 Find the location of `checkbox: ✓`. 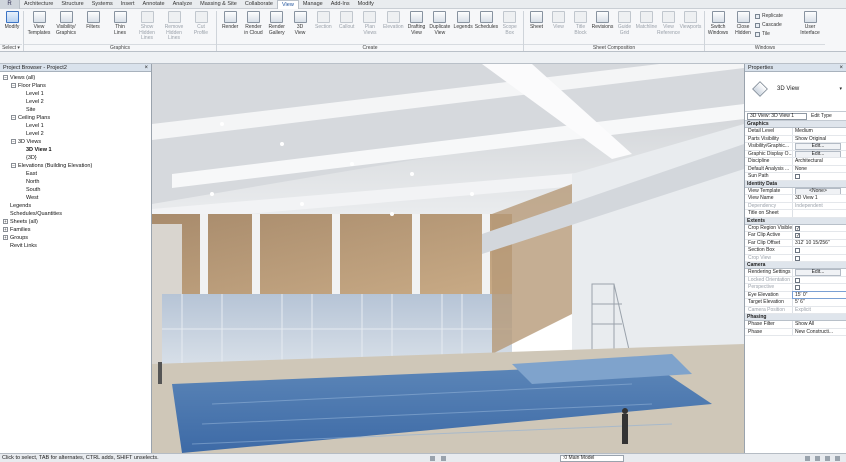

checkbox: ✓ is located at coordinates (797, 228).